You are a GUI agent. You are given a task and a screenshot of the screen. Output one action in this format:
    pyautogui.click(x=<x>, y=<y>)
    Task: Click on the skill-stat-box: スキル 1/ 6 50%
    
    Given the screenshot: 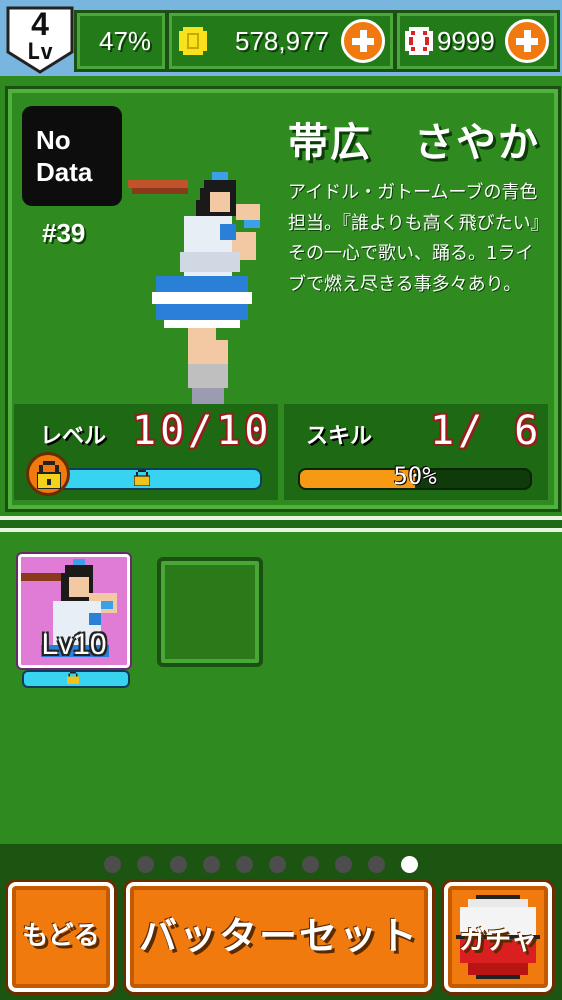 What is the action you would take?
    pyautogui.click(x=416, y=452)
    